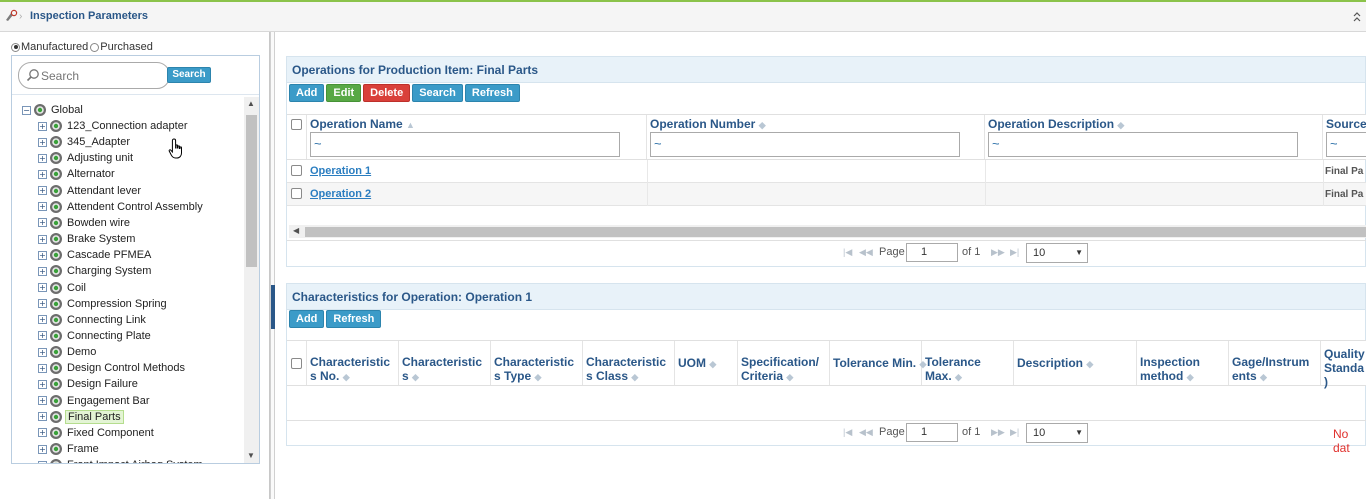  Describe the element at coordinates (307, 319) in the screenshot. I see `add-characteristic-button: Add` at that location.